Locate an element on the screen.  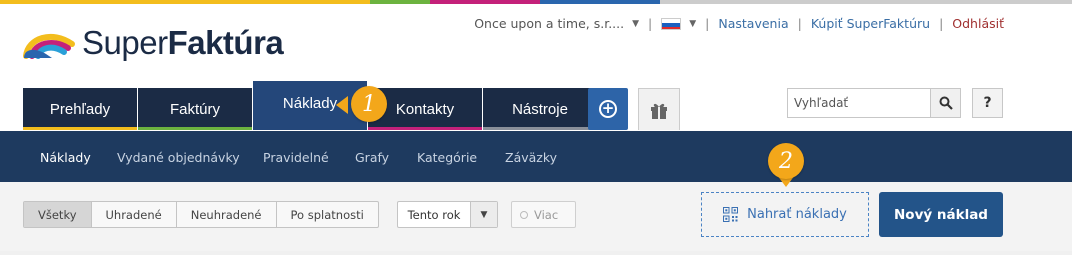
subnav-item-pravidelne: Pravidelné is located at coordinates (296, 157).